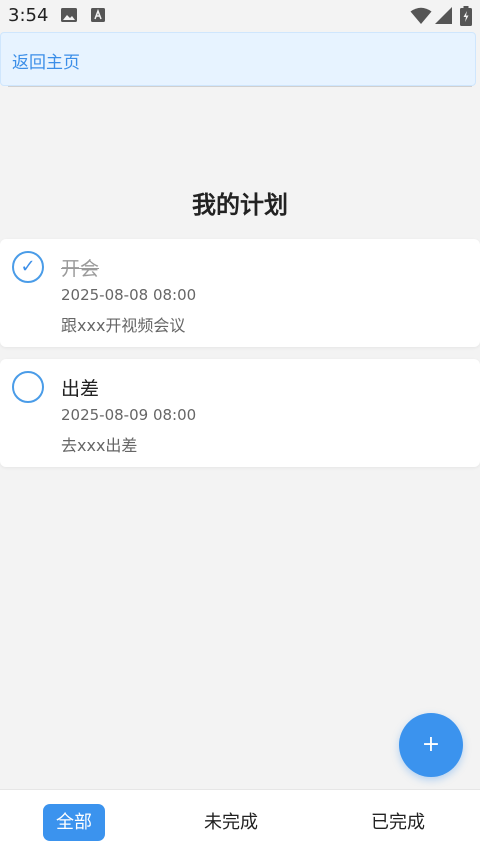  Describe the element at coordinates (240, 86) in the screenshot. I see `divider` at that location.